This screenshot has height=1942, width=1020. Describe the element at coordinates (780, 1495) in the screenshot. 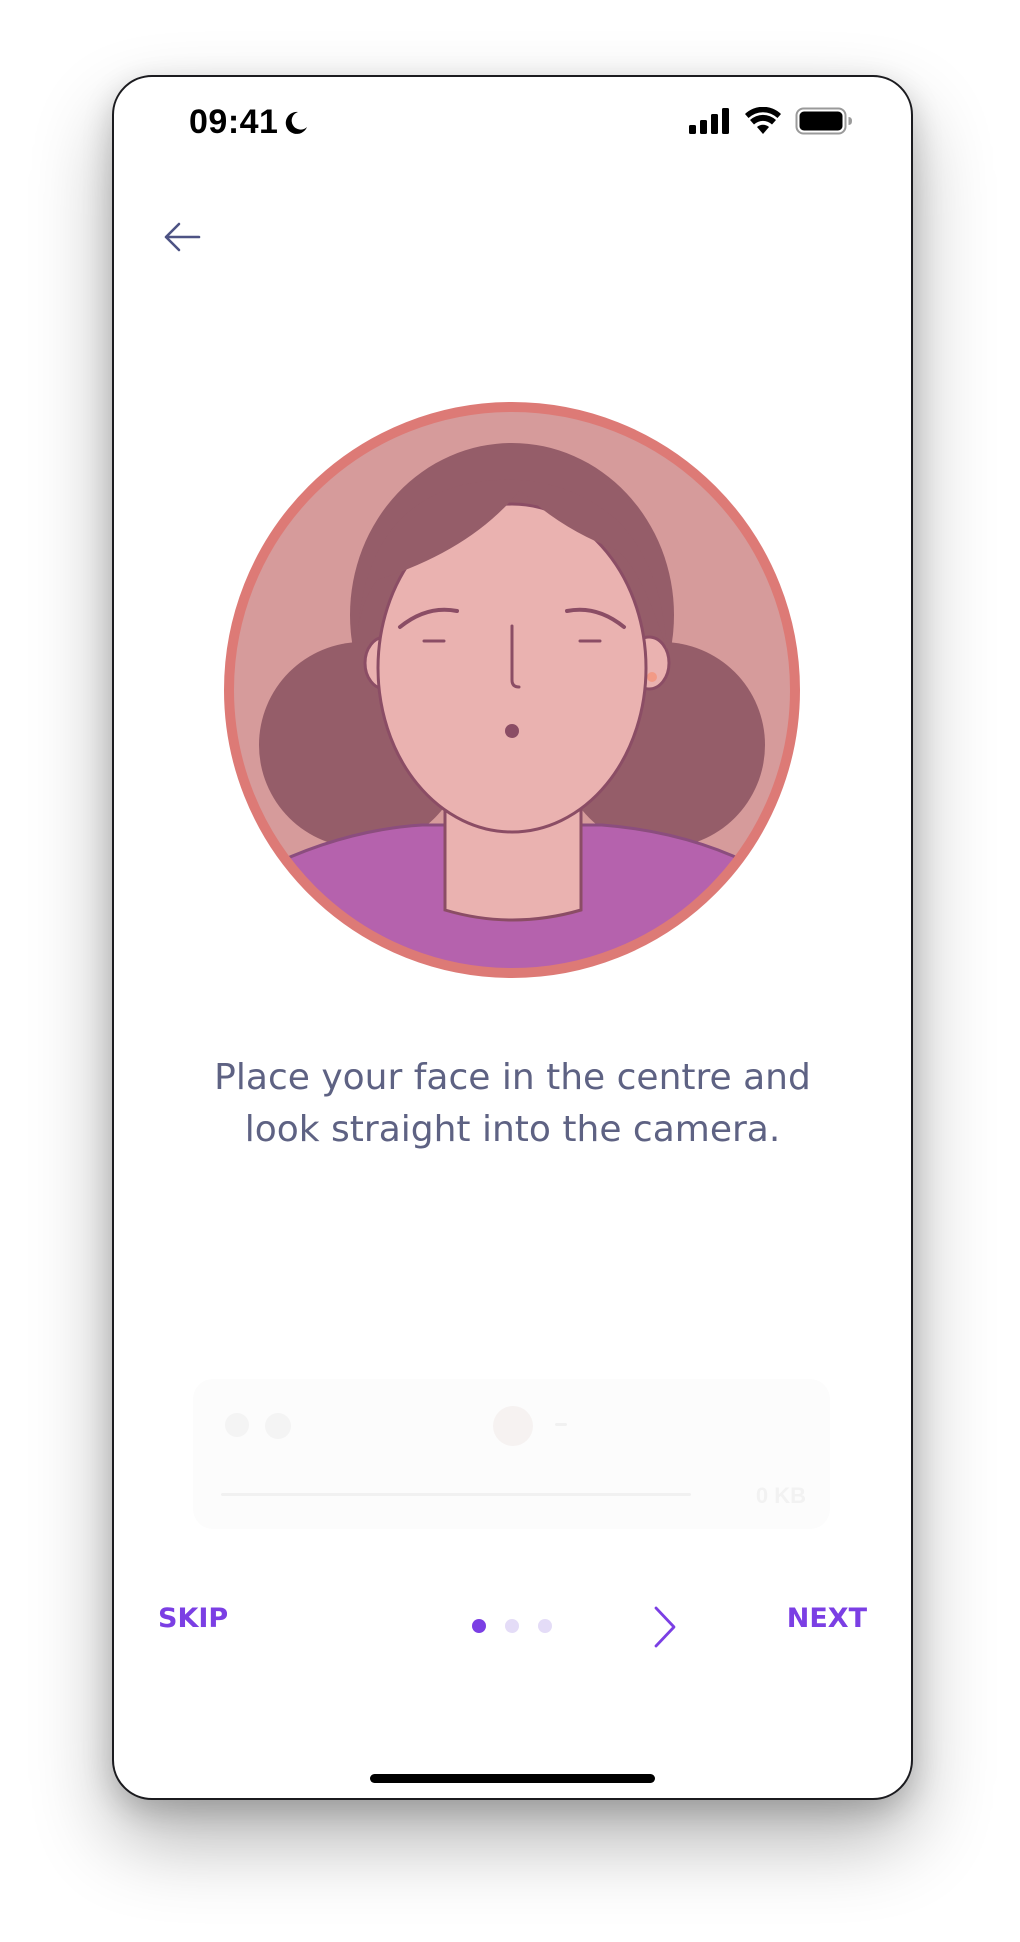

I see `file-size-label: 0 KB` at that location.